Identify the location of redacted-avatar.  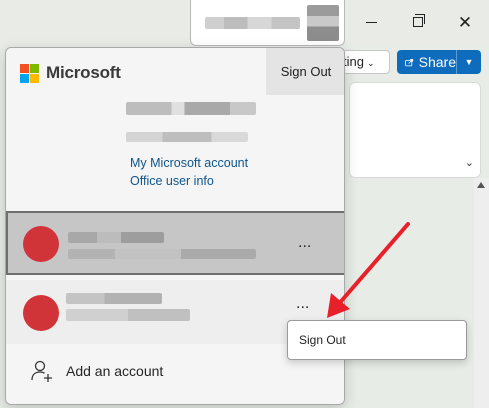
(323, 23).